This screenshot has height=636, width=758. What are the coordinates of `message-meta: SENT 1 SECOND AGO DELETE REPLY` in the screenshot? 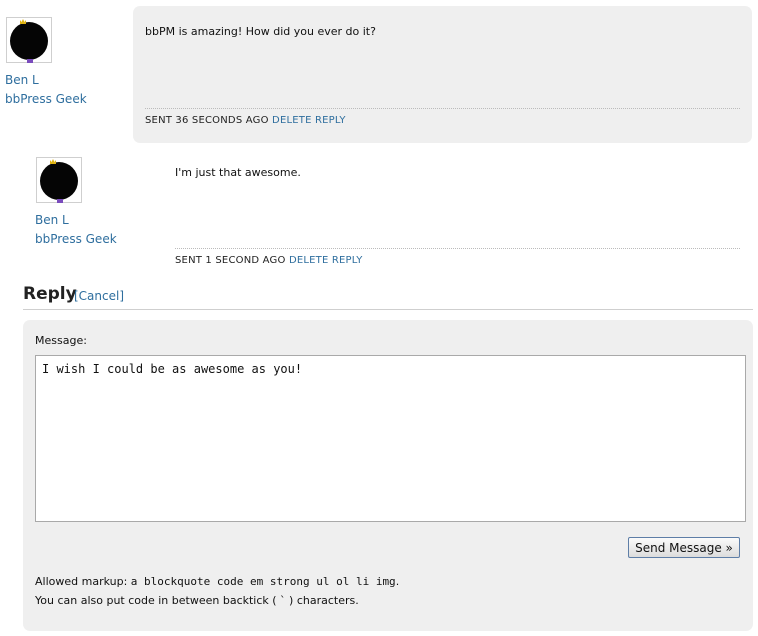 It's located at (269, 260).